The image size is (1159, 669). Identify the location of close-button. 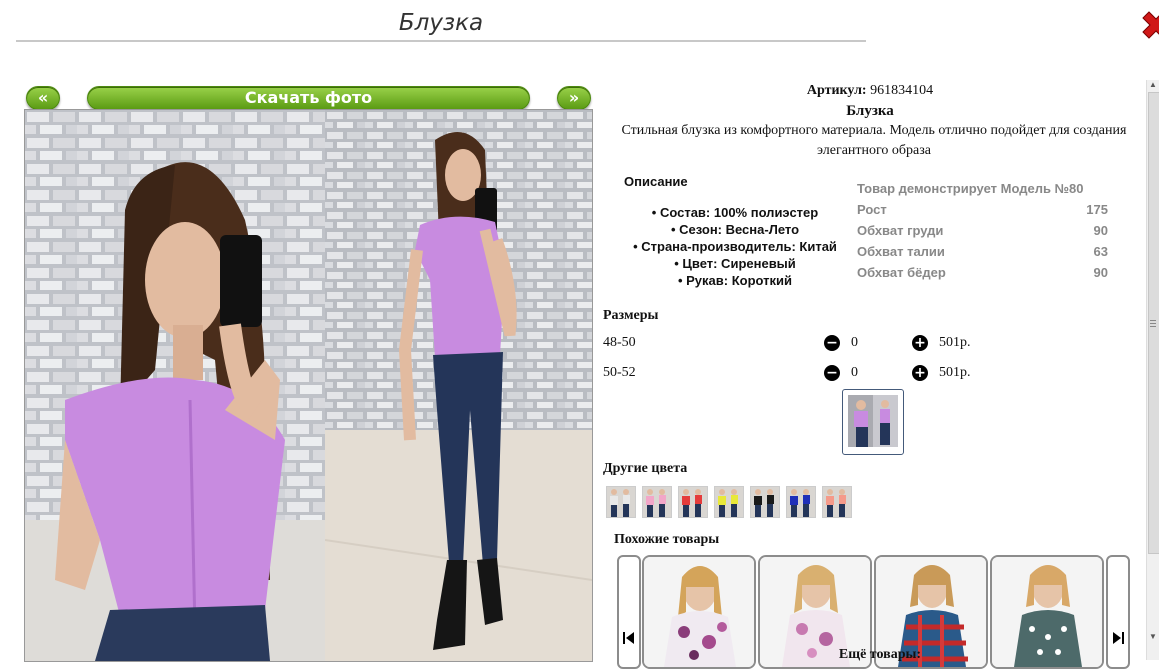
(1149, 27).